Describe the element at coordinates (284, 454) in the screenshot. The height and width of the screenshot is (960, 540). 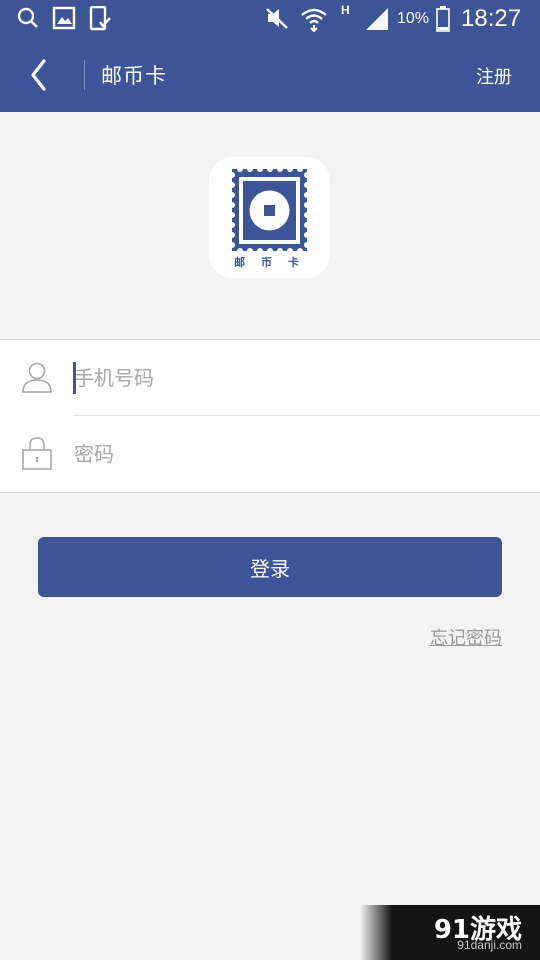
I see `password-input` at that location.